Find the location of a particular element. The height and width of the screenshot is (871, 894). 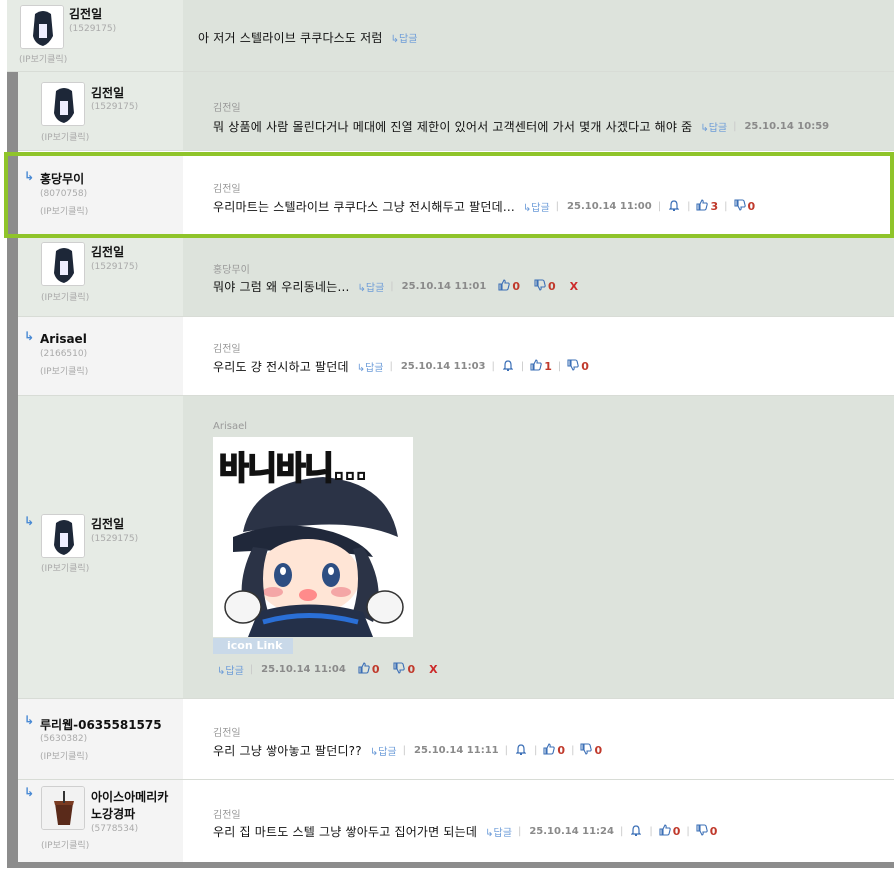

author-nick: Arisael is located at coordinates (63, 339).